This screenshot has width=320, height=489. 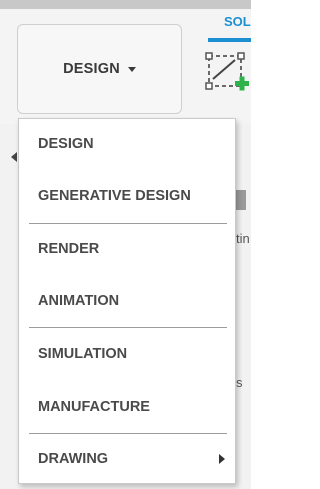 I want to click on workspace-label: DESIGN, so click(x=91, y=69).